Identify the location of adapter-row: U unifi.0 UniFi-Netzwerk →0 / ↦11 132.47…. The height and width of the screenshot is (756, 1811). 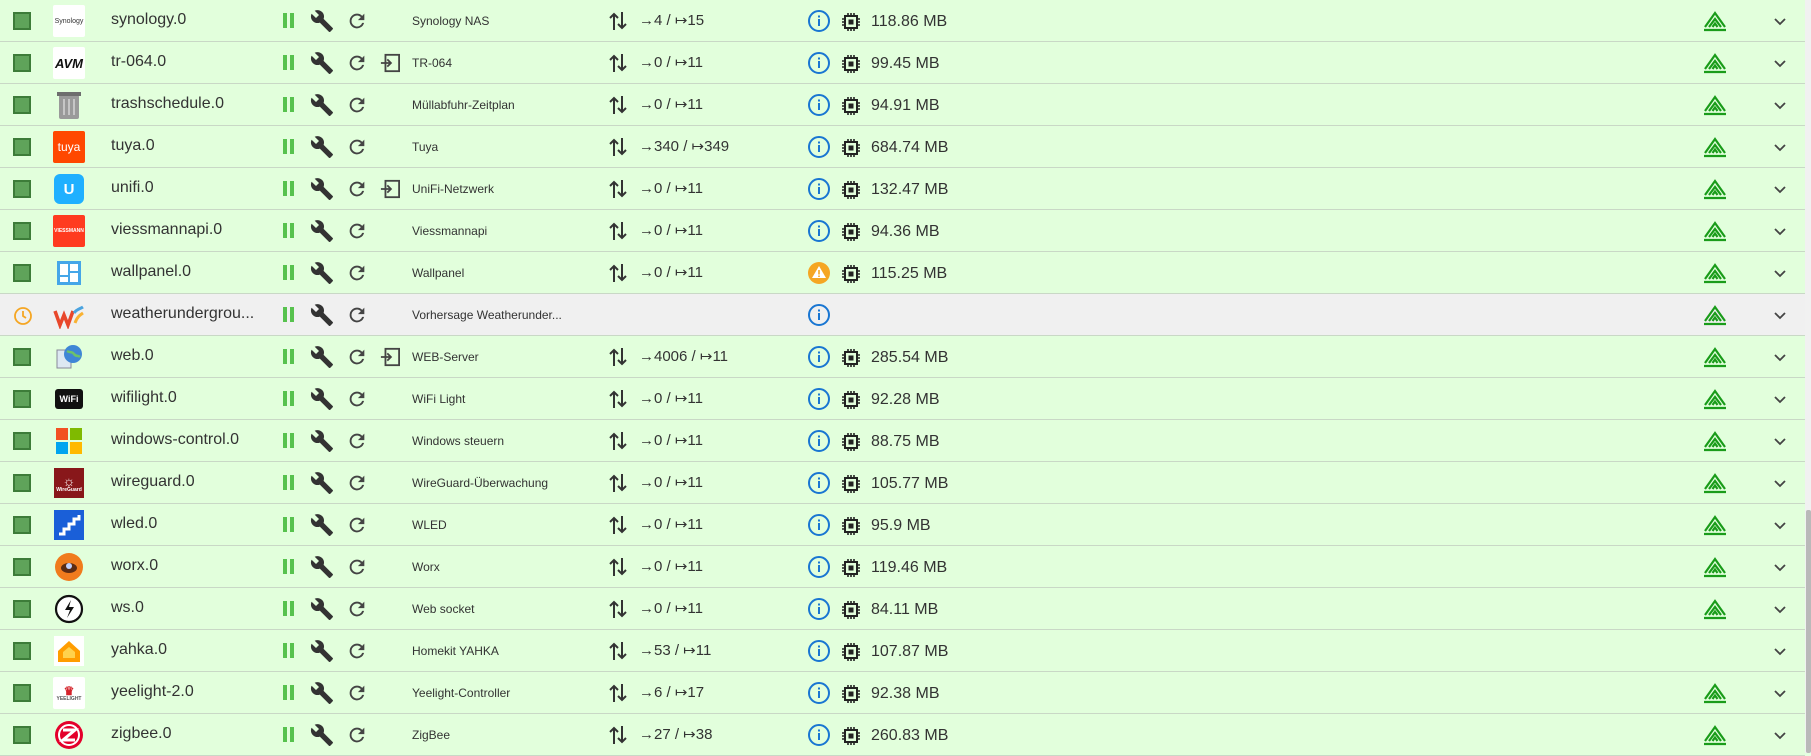
(902, 189).